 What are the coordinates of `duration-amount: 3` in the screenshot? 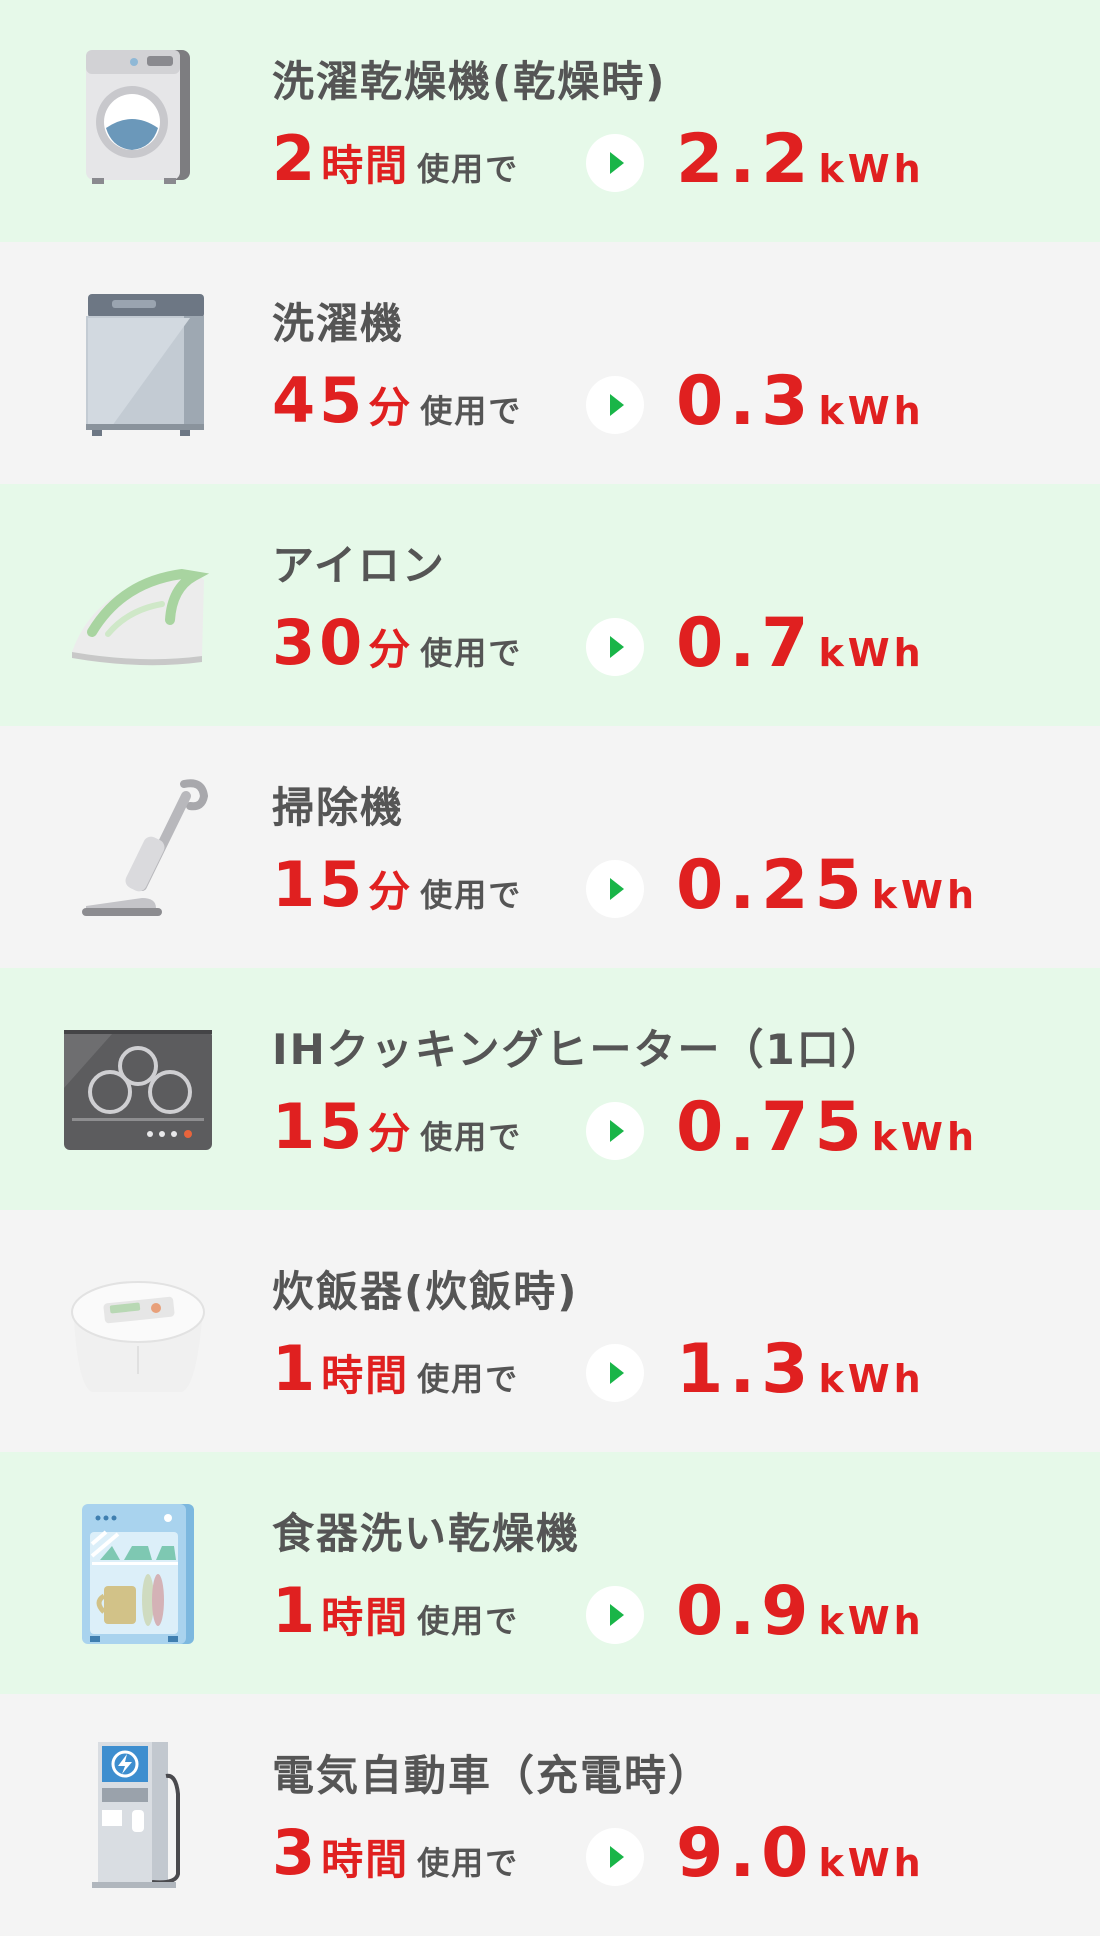 It's located at (296, 1852).